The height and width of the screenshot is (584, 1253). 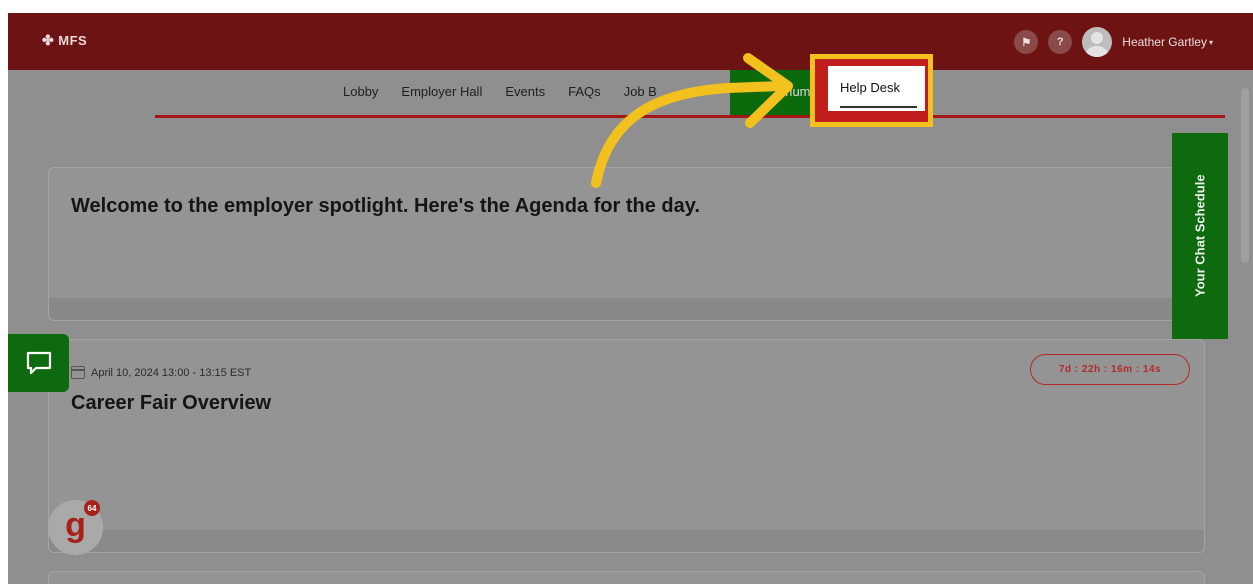 I want to click on nav-item-job-board: Job B, so click(x=640, y=91).